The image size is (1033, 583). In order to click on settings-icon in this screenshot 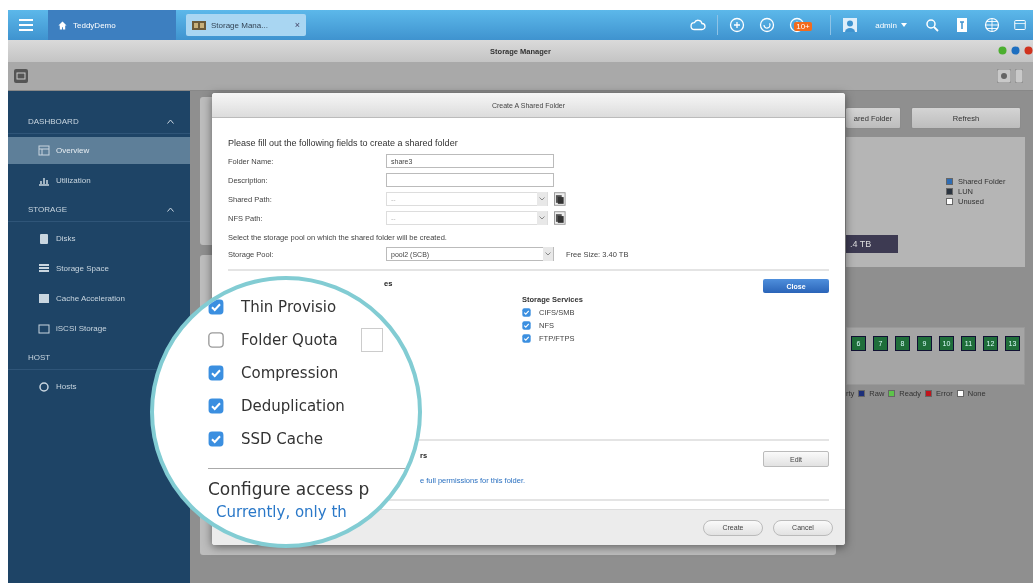, I will do `click(1004, 76)`.